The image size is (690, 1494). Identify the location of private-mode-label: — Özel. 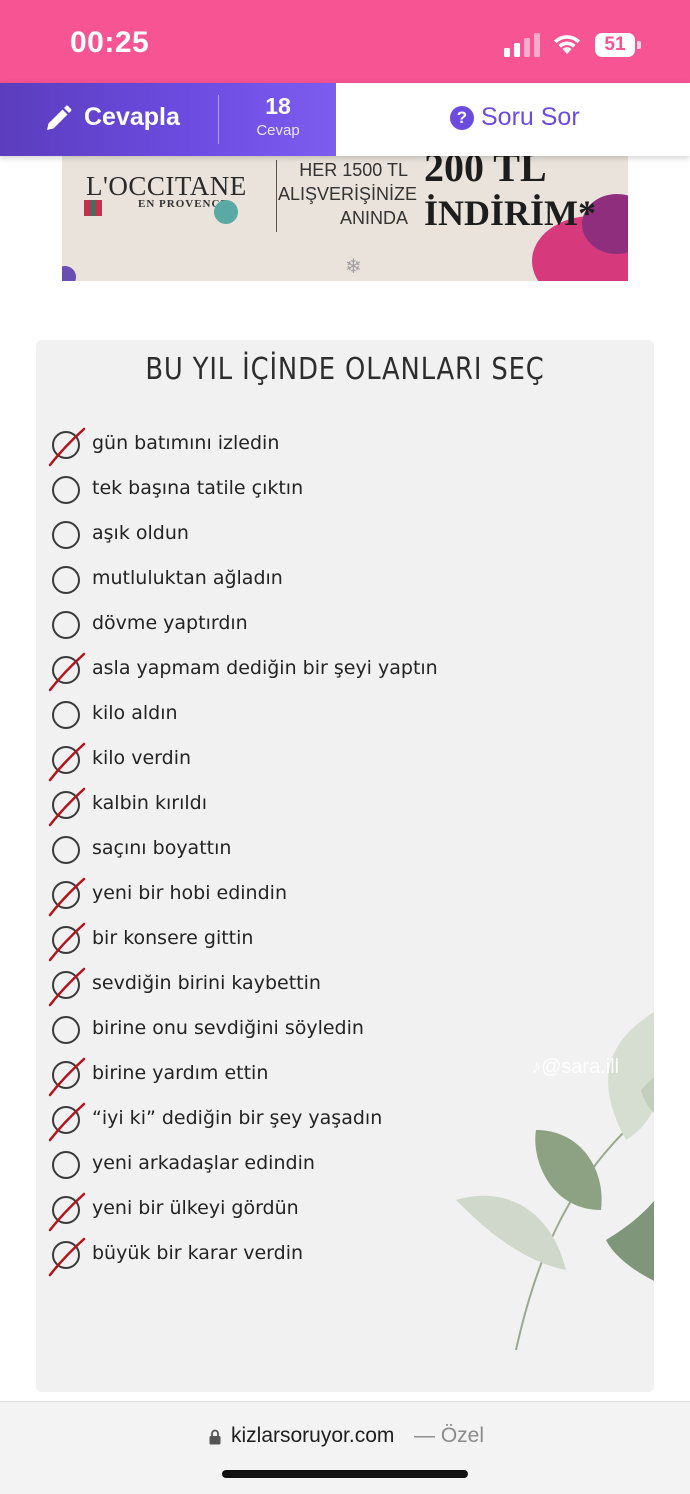
(449, 1435).